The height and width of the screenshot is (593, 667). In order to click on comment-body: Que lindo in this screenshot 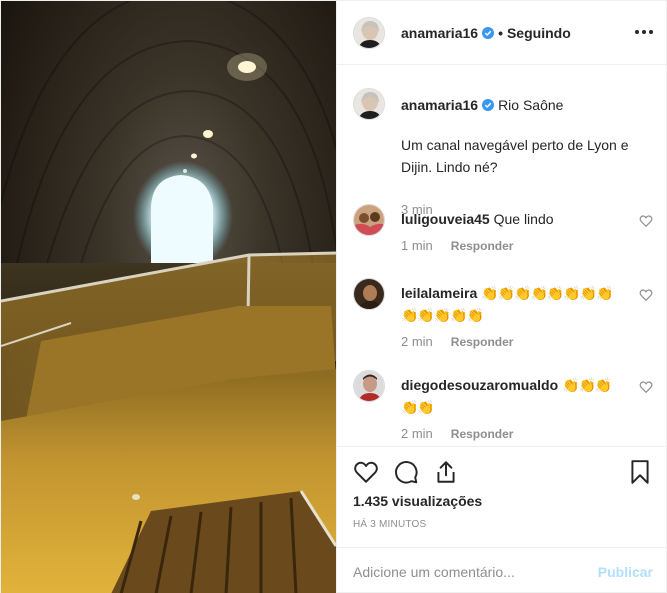, I will do `click(523, 219)`.